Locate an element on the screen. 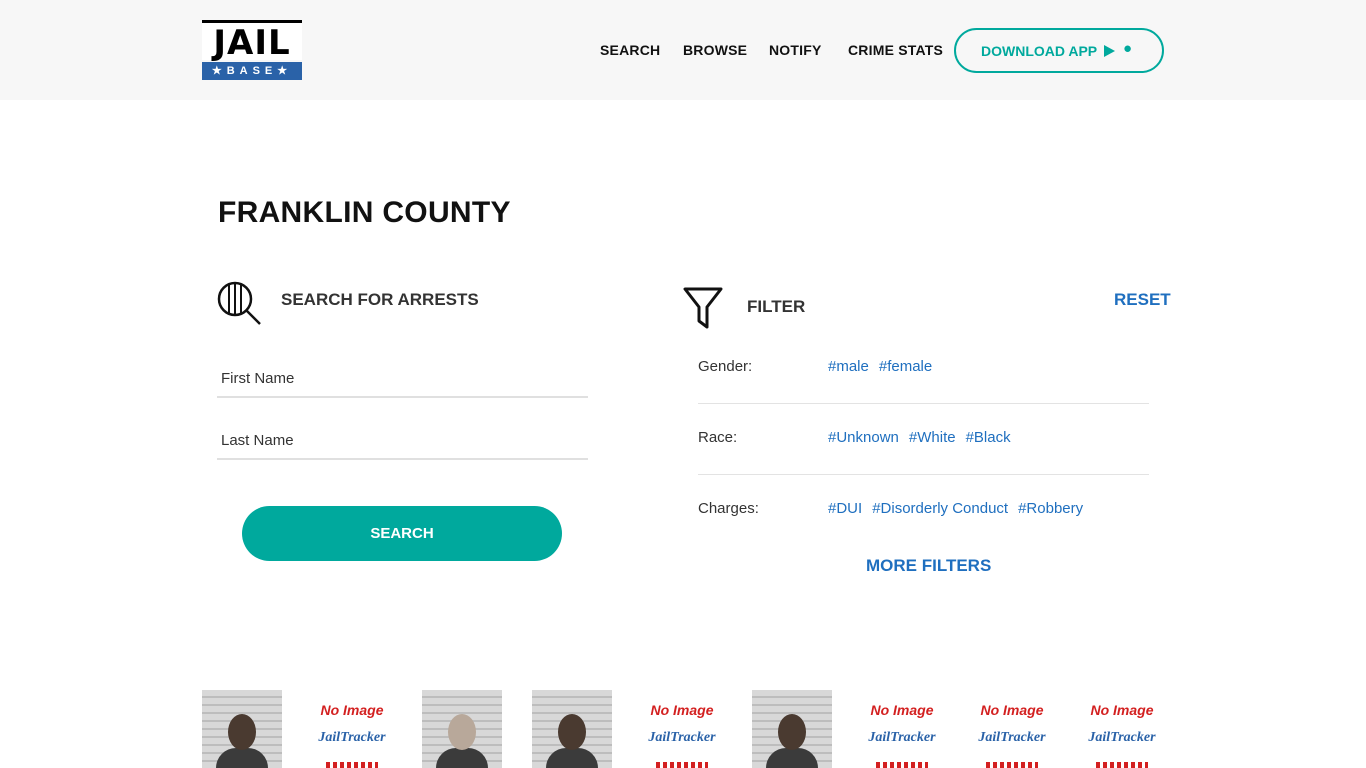  nav-notify: NOTIFY is located at coordinates (795, 50).